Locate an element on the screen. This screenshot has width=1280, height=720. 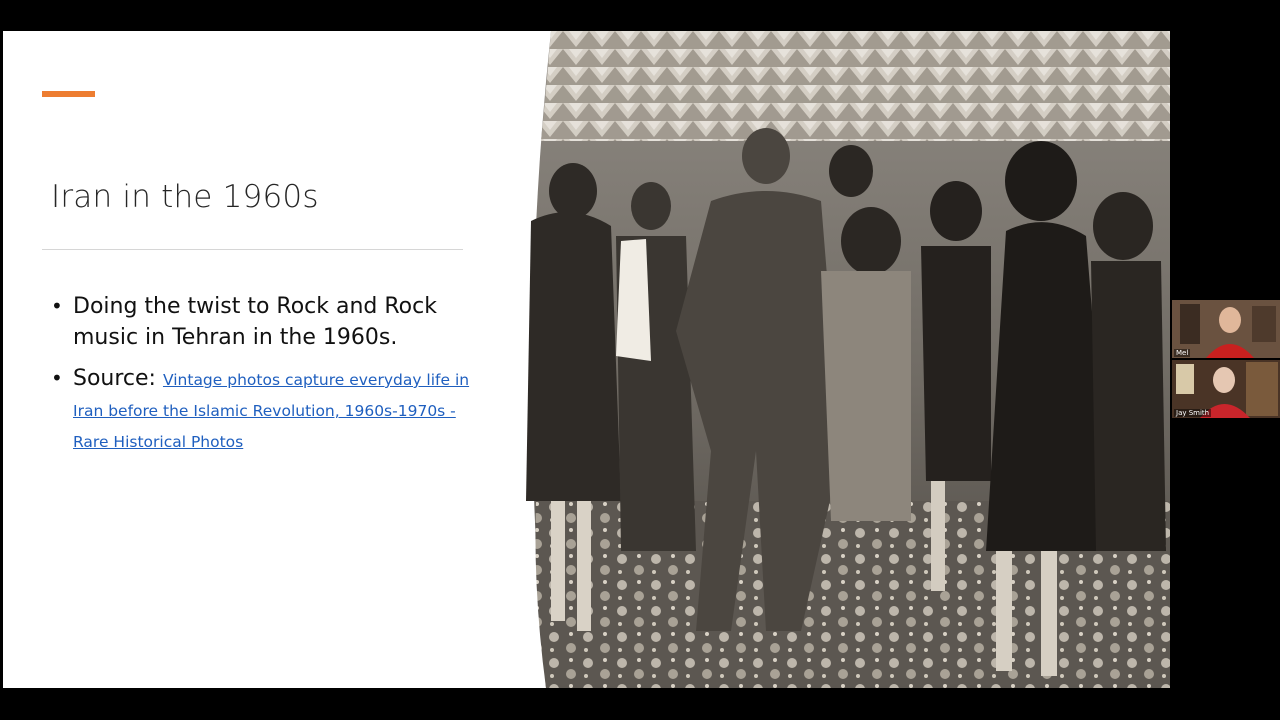
video-participants-panel: Mel Jay Smith is located at coordinates (1226, 360).